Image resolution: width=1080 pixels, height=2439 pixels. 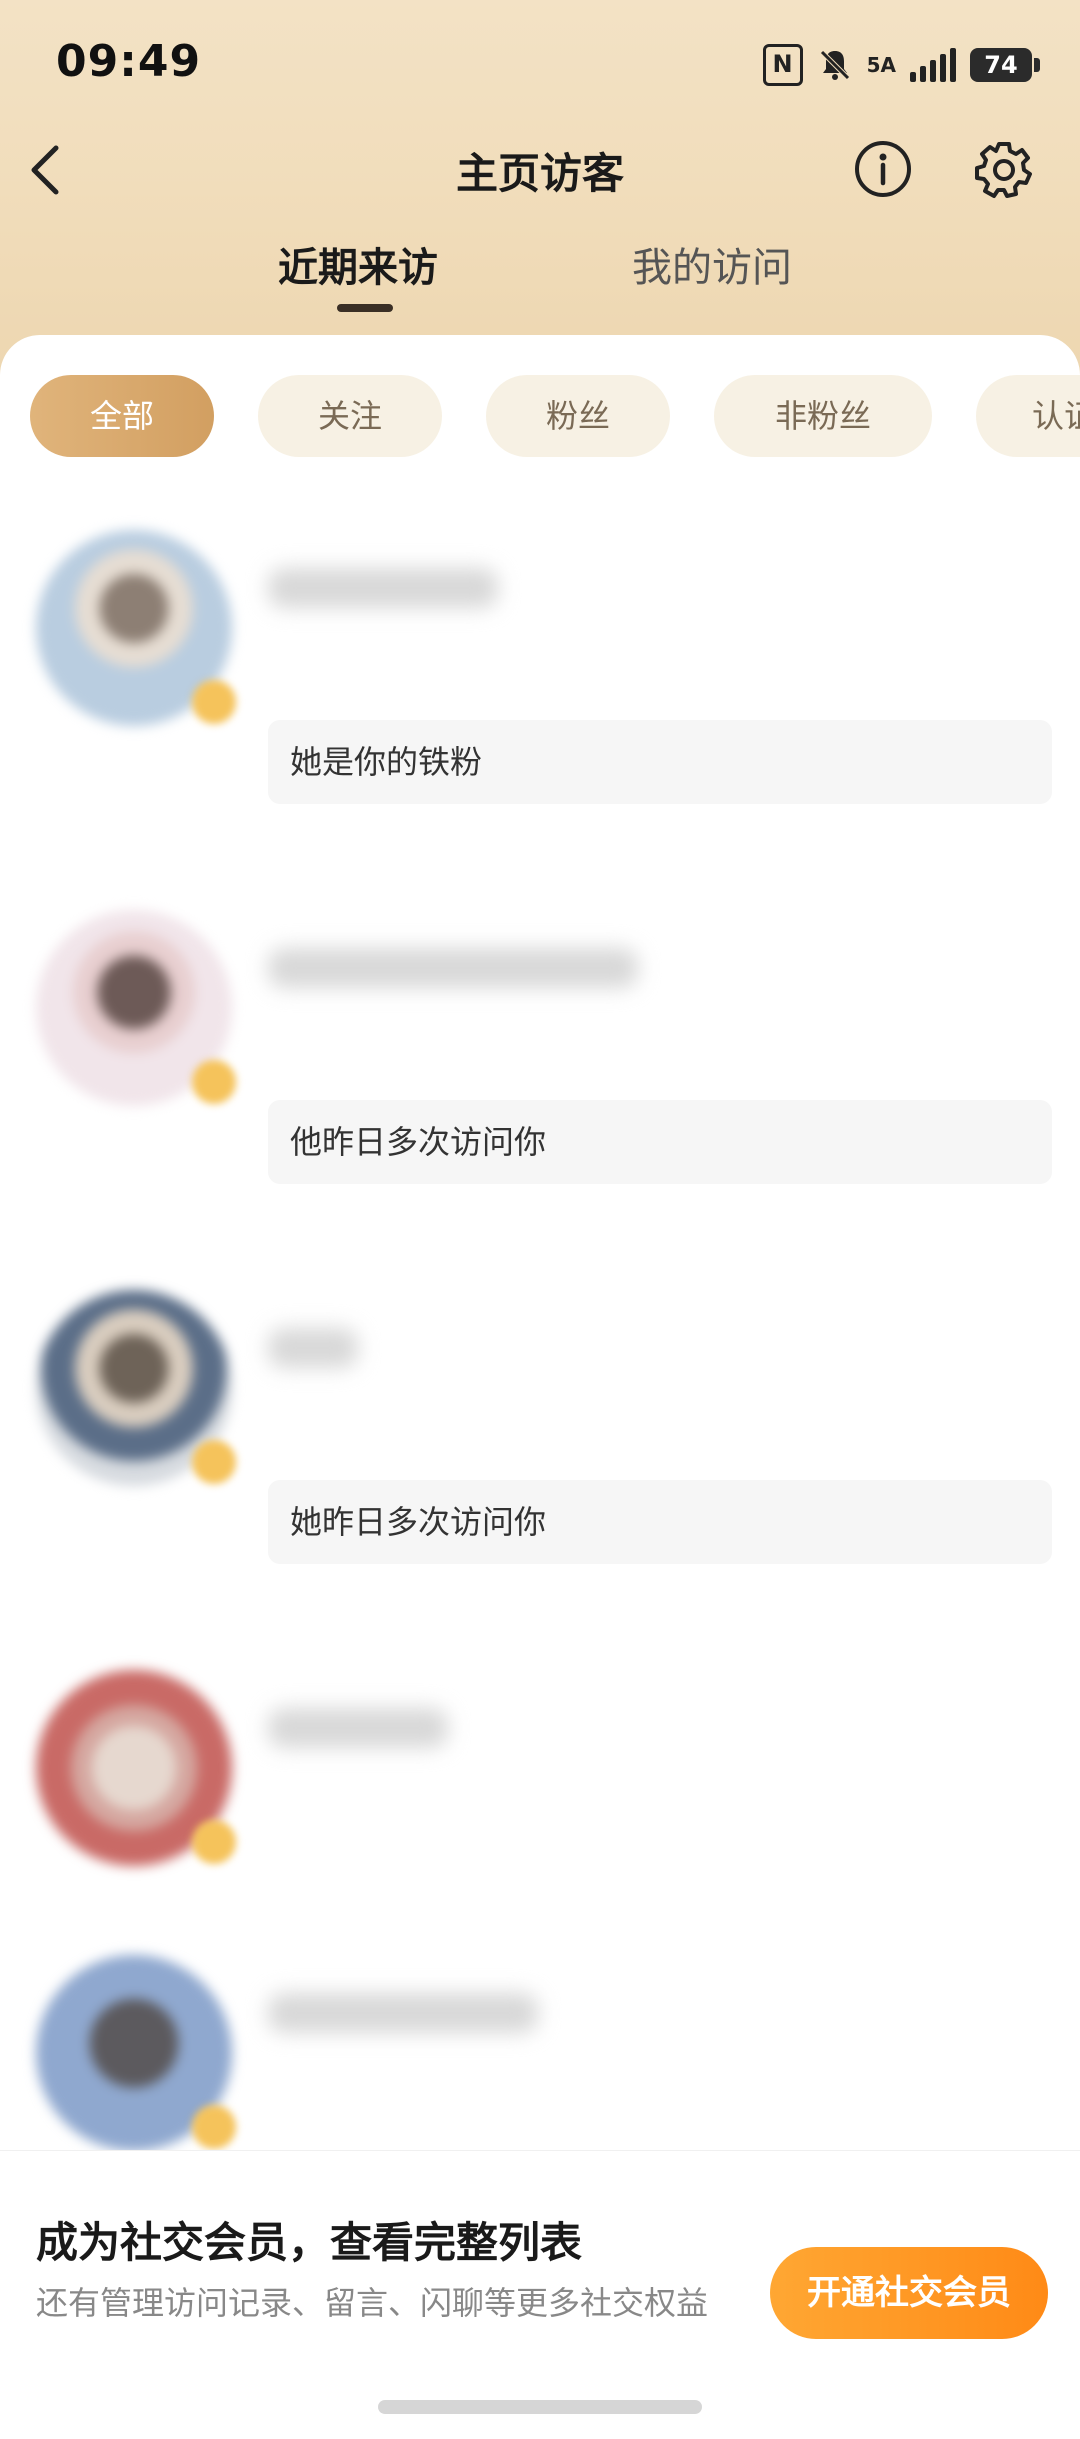 What do you see at coordinates (1001, 65) in the screenshot?
I see `battery-level: 74` at bounding box center [1001, 65].